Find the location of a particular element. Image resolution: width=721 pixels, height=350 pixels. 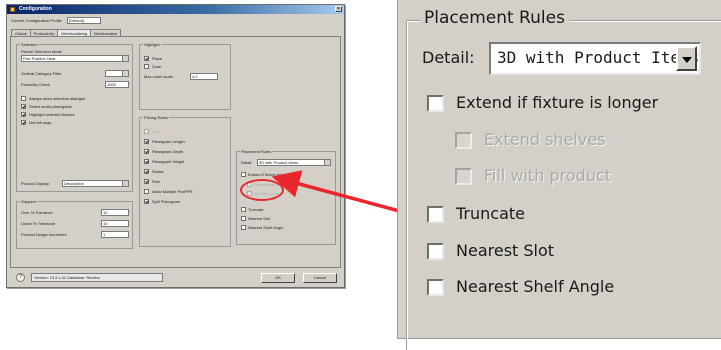

detail-select: 3D with Product Items is located at coordinates (595, 58).